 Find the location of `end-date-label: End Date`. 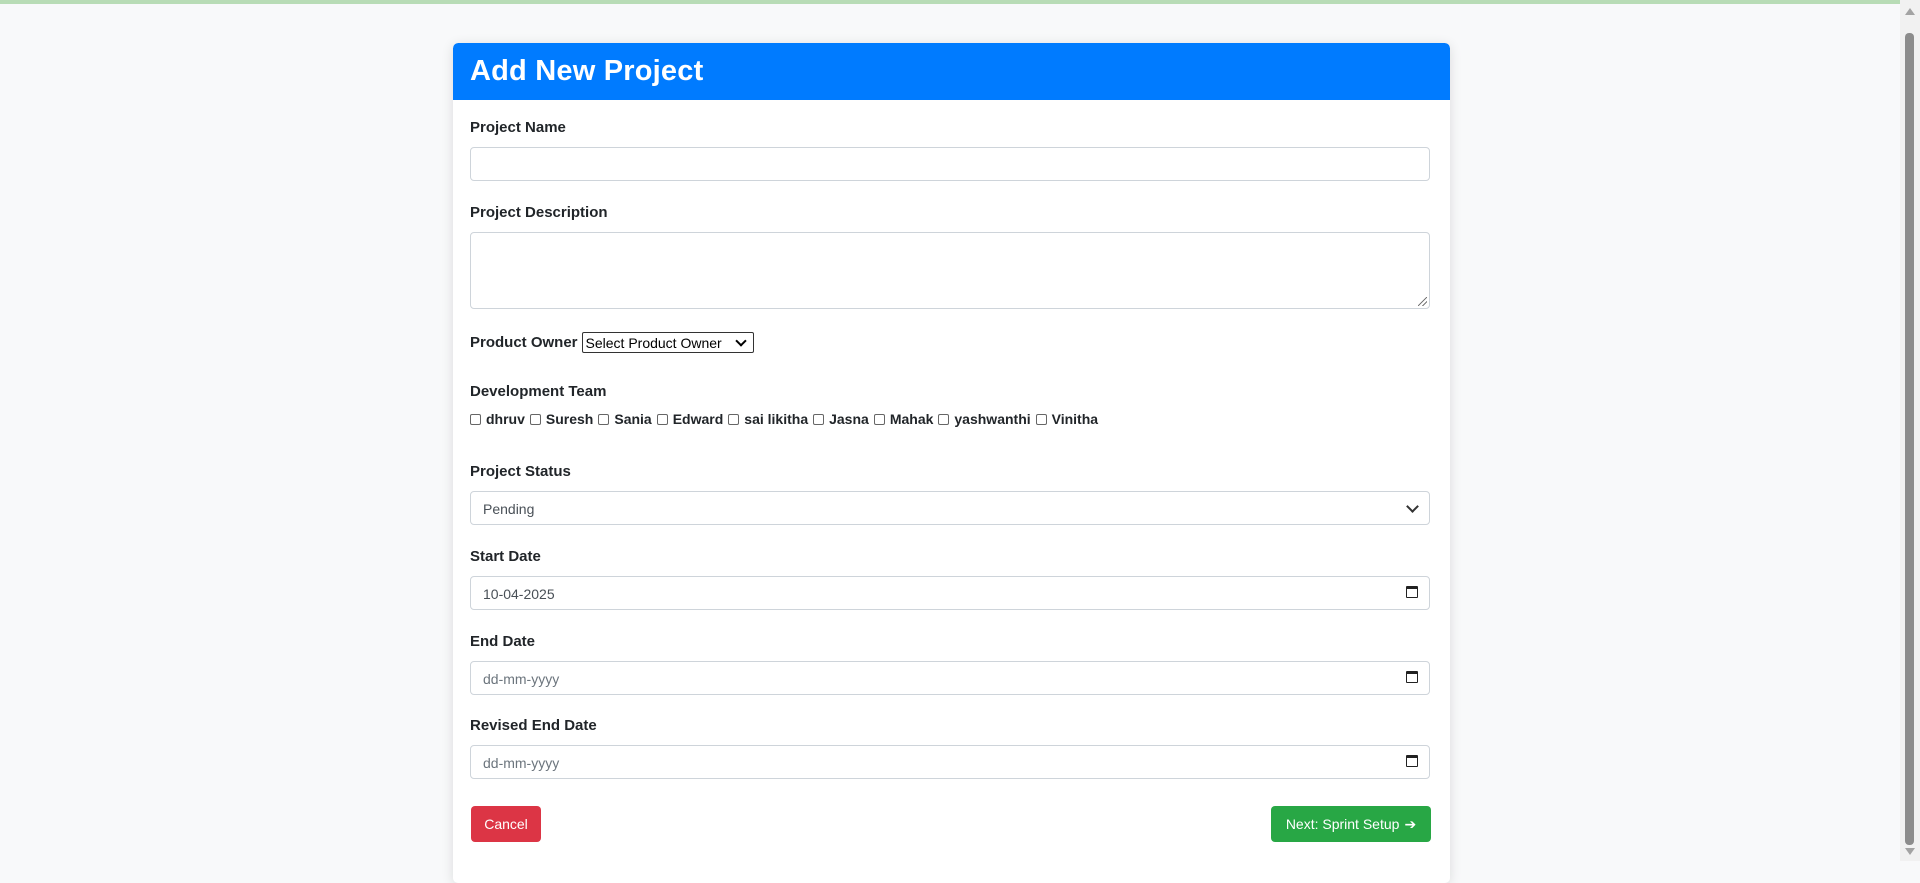

end-date-label: End Date is located at coordinates (503, 641).